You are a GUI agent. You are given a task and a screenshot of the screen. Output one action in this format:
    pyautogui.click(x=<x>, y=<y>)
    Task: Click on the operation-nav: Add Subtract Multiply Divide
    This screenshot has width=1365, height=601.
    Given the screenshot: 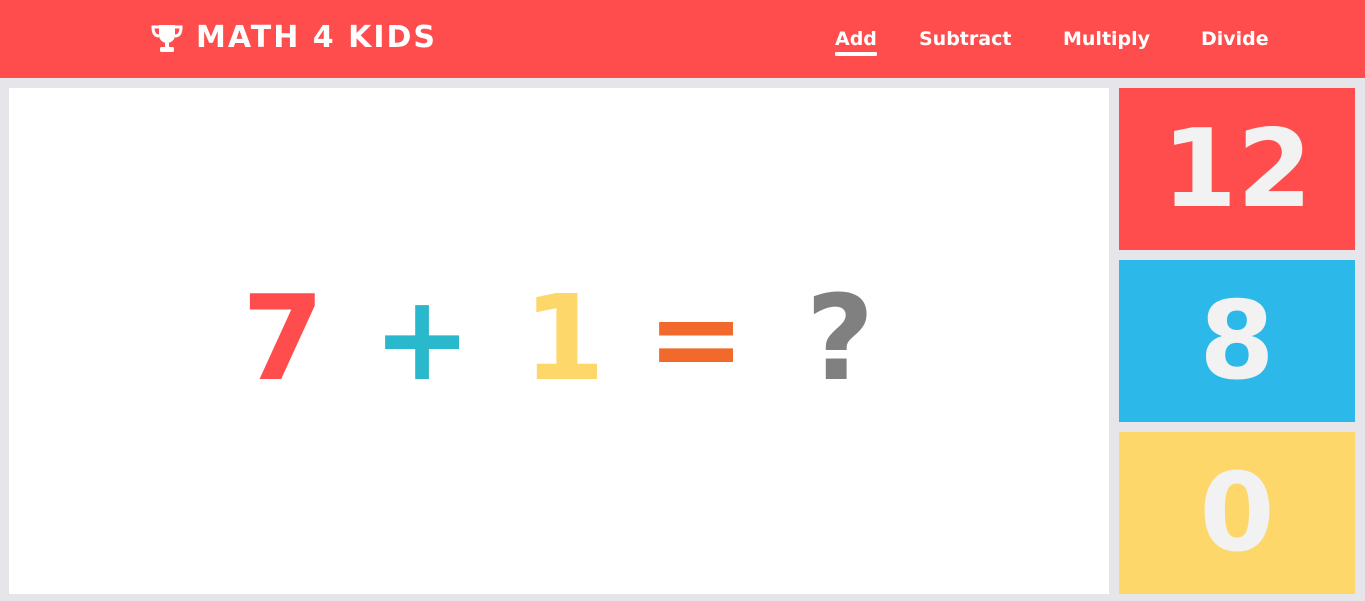 What is the action you would take?
    pyautogui.click(x=682, y=41)
    